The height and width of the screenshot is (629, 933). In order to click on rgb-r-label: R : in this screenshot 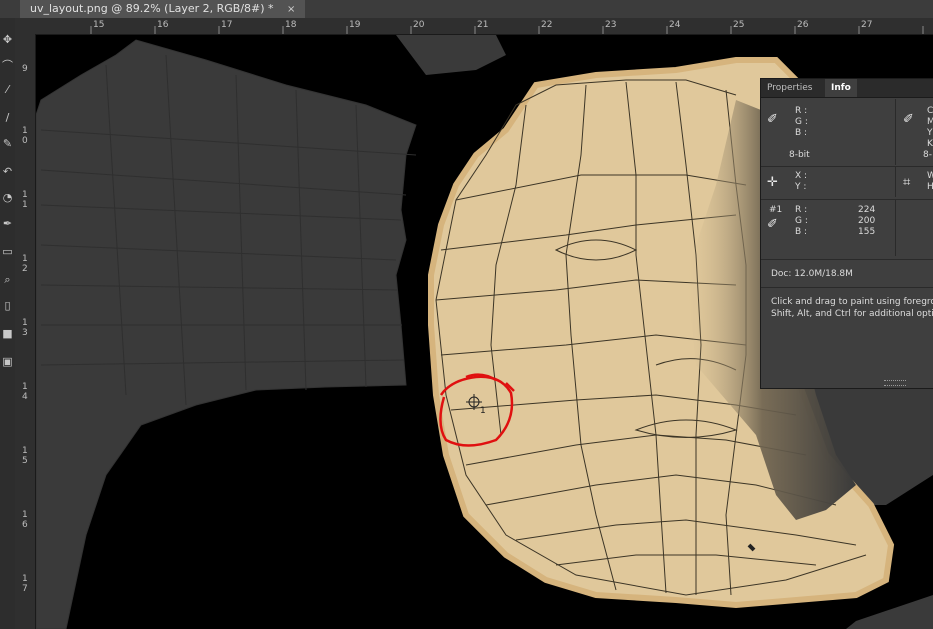, I will do `click(801, 111)`.